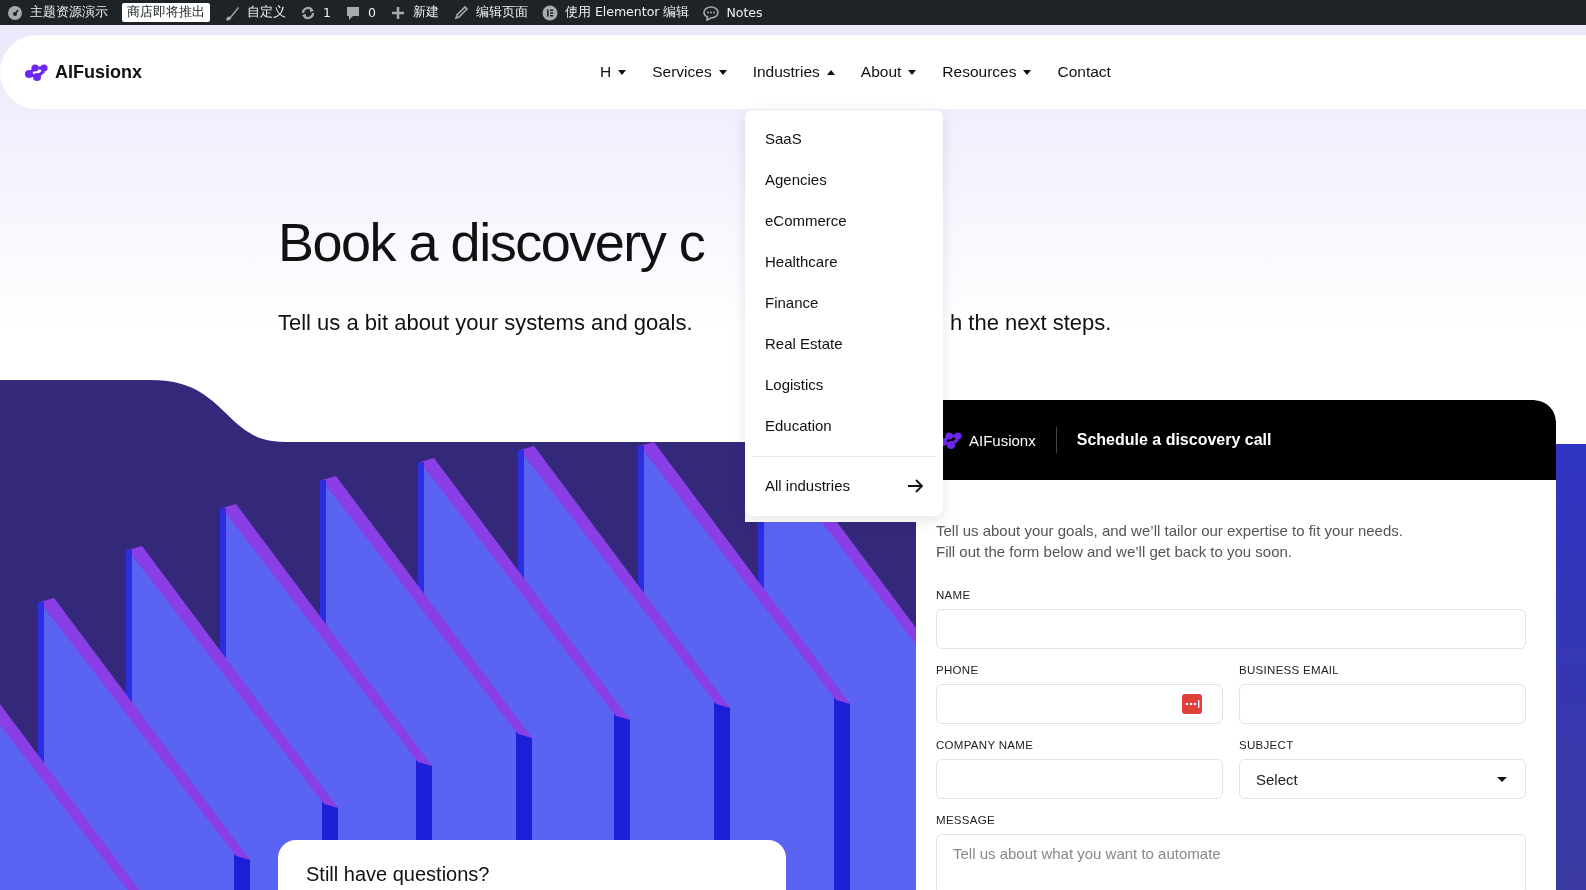 The image size is (1586, 890). Describe the element at coordinates (371, 12) in the screenshot. I see `admin-bar-link: 0` at that location.